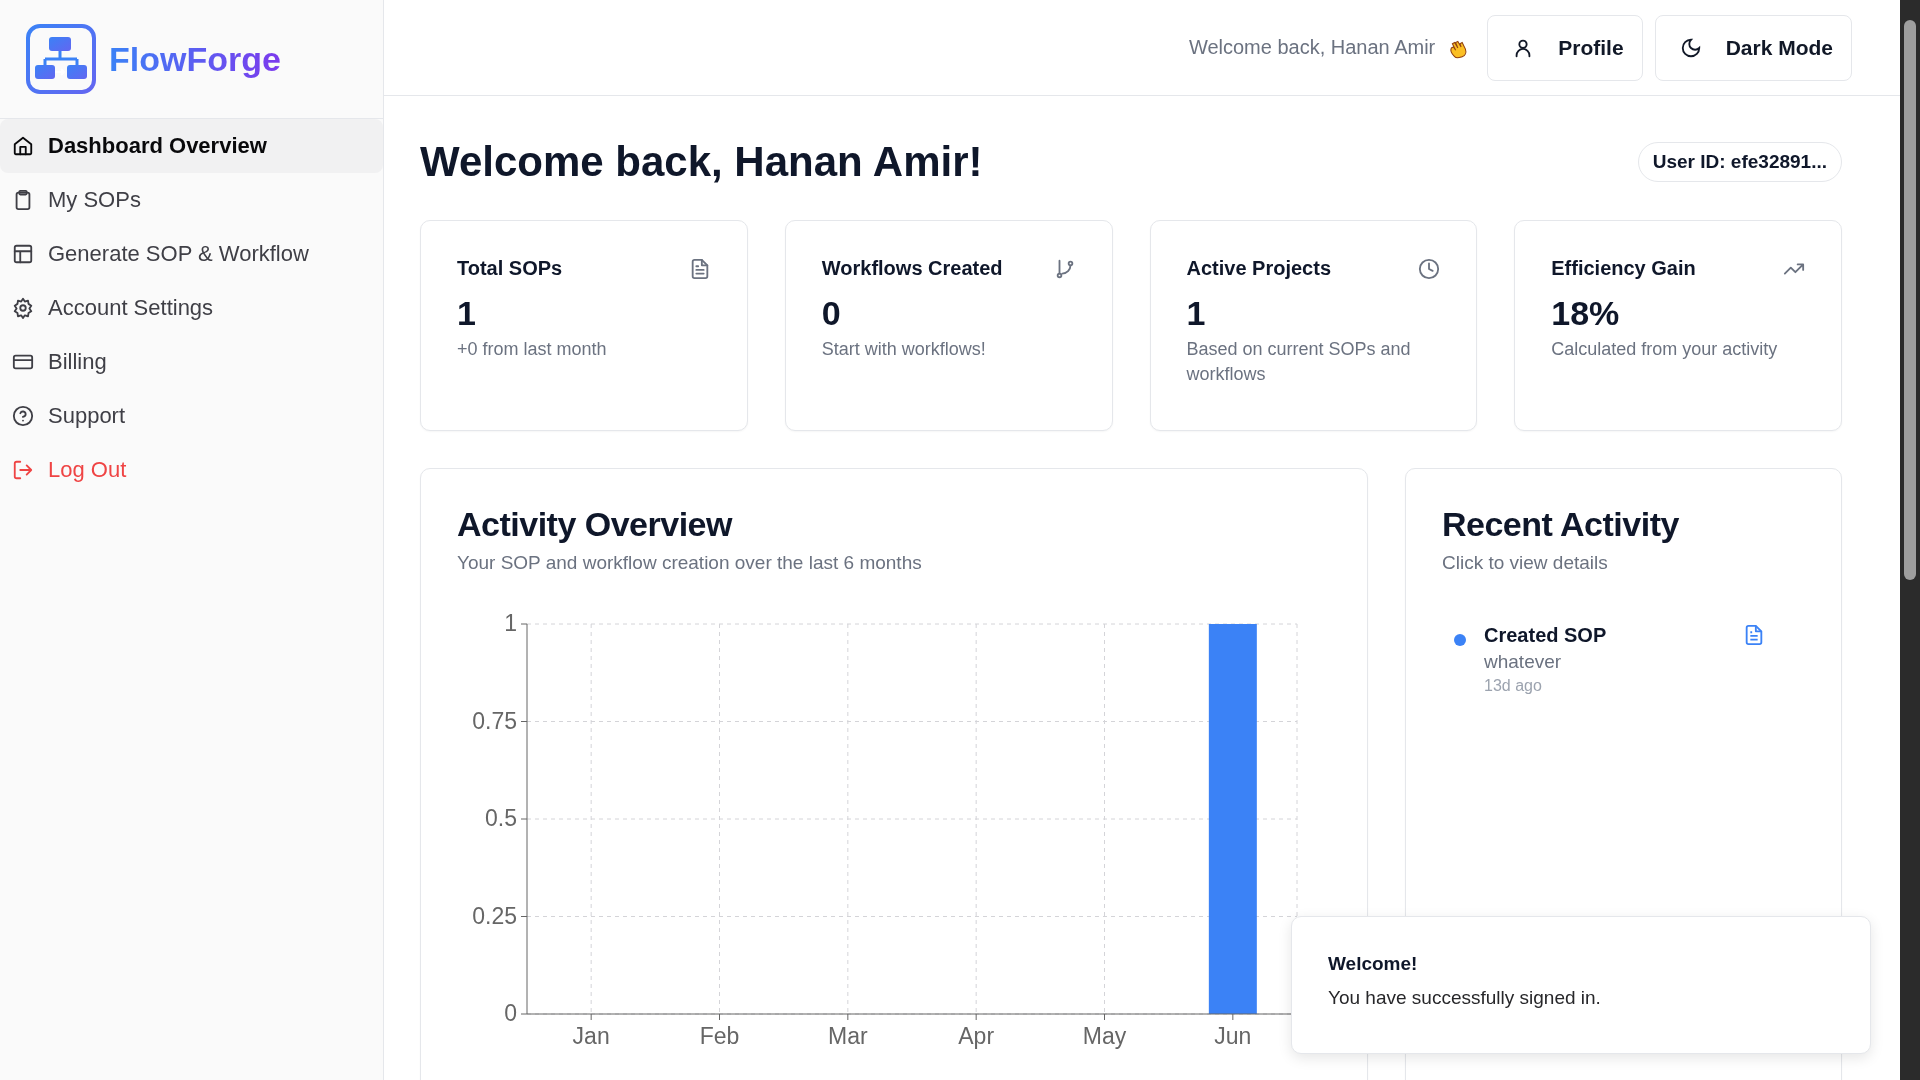 The height and width of the screenshot is (1080, 1920). I want to click on toast-message: You have successfully signed in., so click(1465, 998).